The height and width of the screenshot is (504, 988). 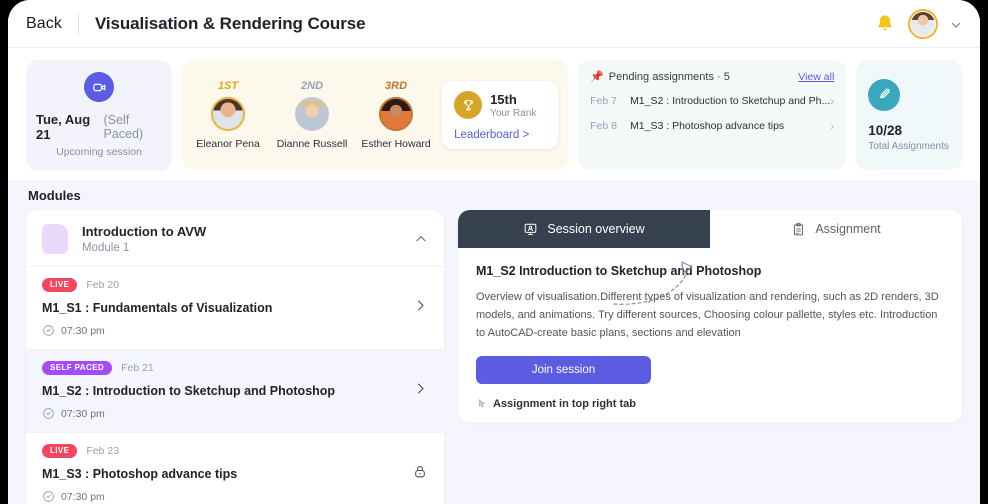 I want to click on total-assignments-card: 10/28 Total Assignments, so click(x=909, y=115).